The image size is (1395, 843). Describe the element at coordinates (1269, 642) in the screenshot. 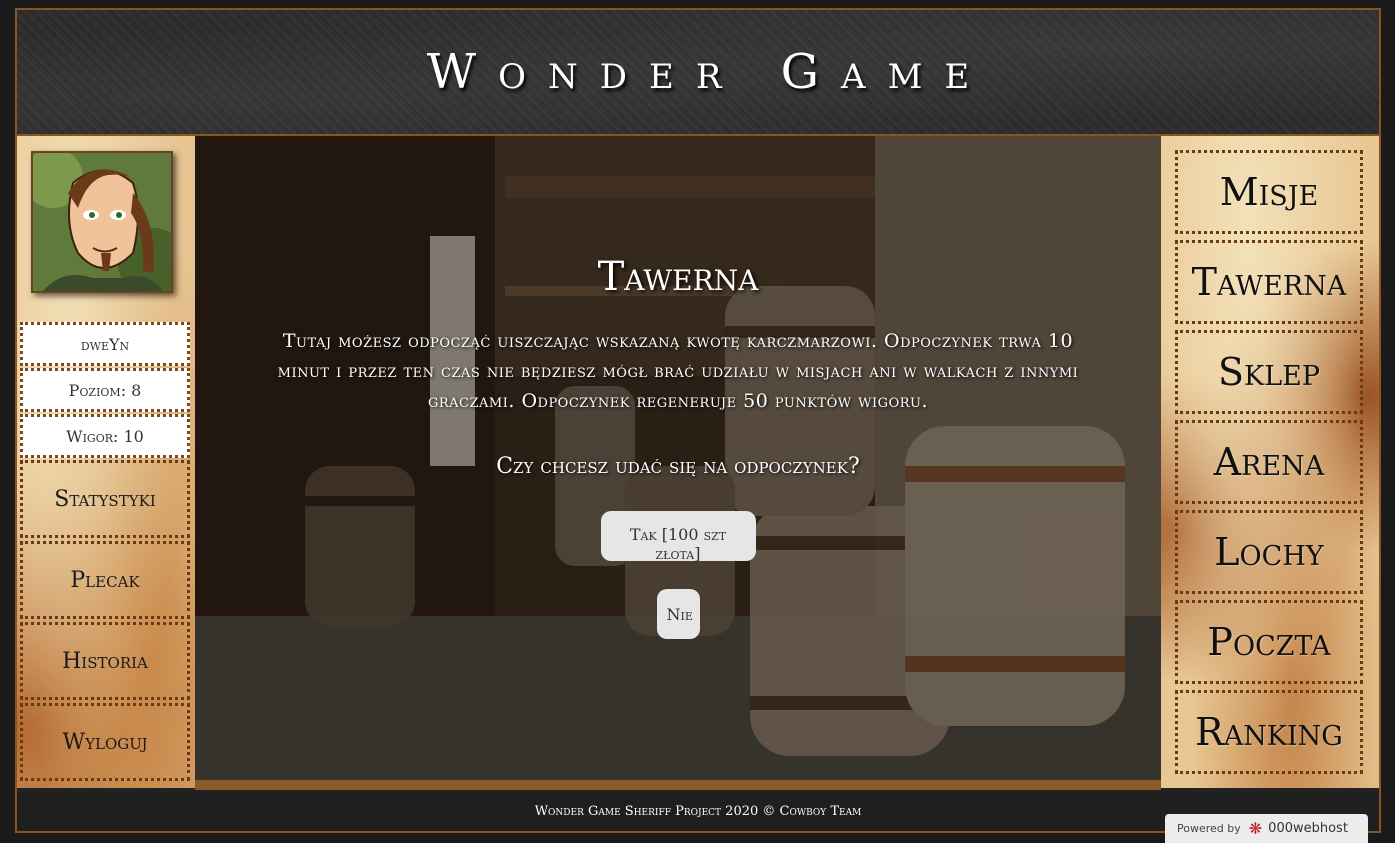

I see `nav-poczta: Poczta` at that location.